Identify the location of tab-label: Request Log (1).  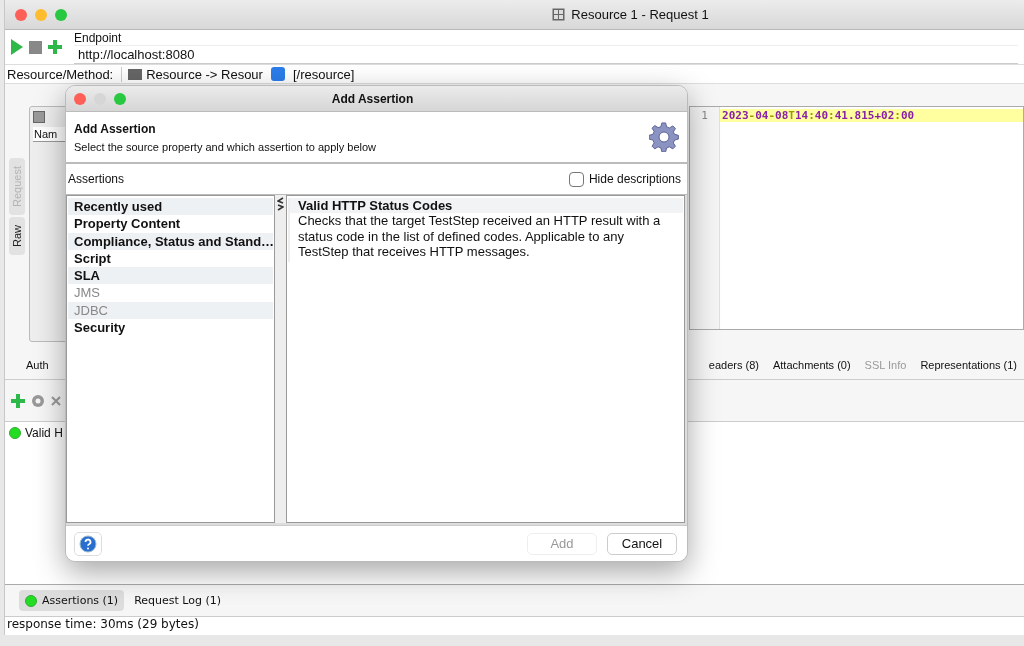
(178, 600).